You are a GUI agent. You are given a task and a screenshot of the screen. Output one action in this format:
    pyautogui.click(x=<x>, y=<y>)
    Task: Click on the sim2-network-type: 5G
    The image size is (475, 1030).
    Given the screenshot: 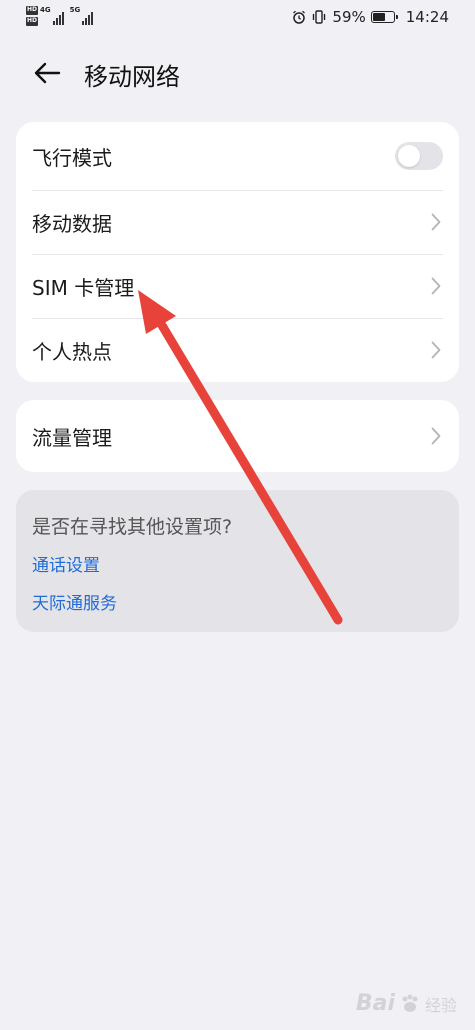 What is the action you would take?
    pyautogui.click(x=75, y=10)
    